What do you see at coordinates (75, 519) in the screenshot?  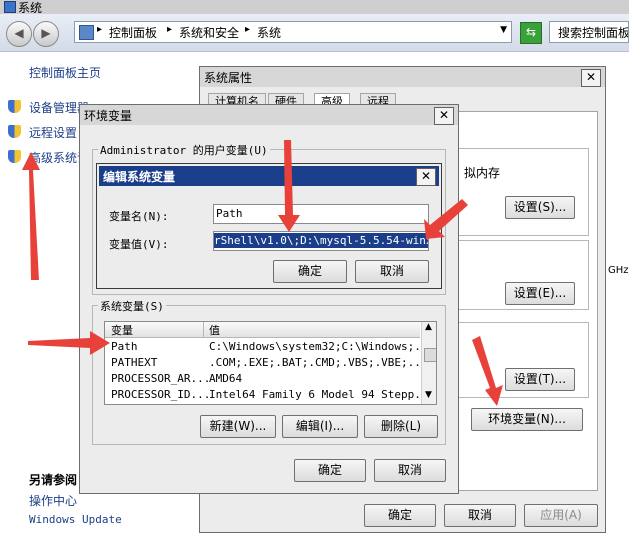 I see `see-also-windows-update: Windows Update` at bounding box center [75, 519].